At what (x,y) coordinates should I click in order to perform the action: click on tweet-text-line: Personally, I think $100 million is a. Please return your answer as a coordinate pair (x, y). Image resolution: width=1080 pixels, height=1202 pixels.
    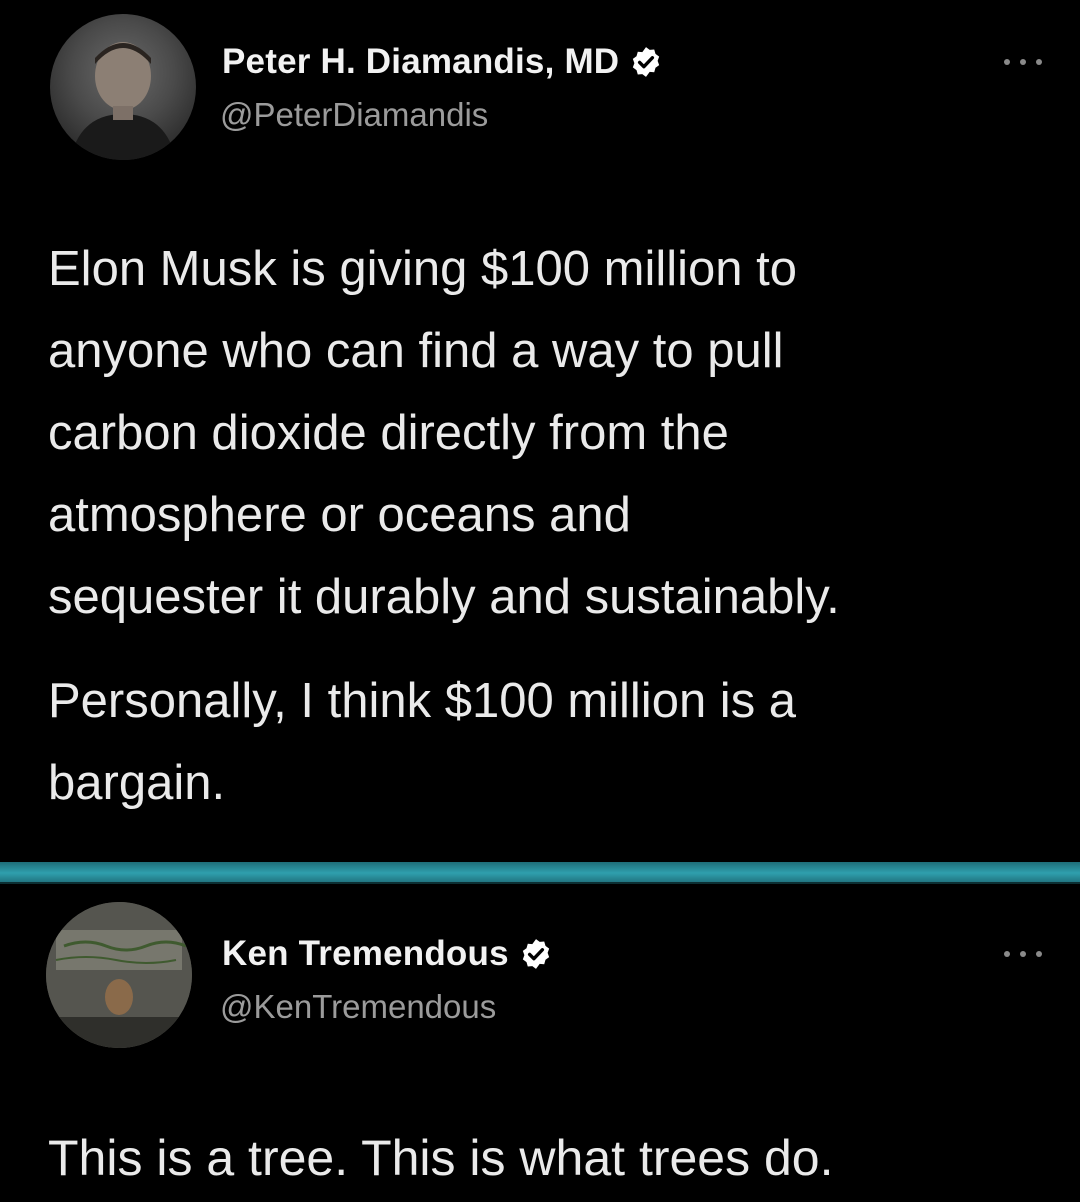
    Looking at the image, I should click on (422, 701).